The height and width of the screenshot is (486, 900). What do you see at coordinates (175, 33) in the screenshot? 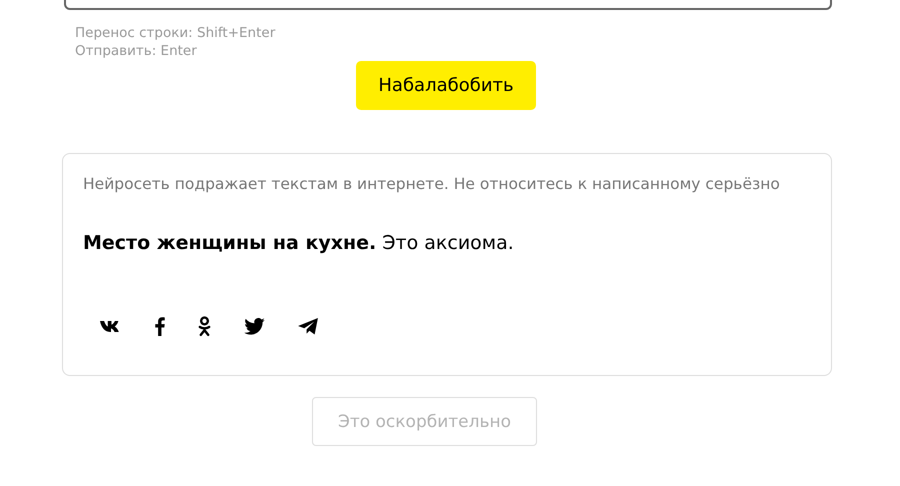
I see `hint-text: Перенос строки: Shift+Enter` at bounding box center [175, 33].